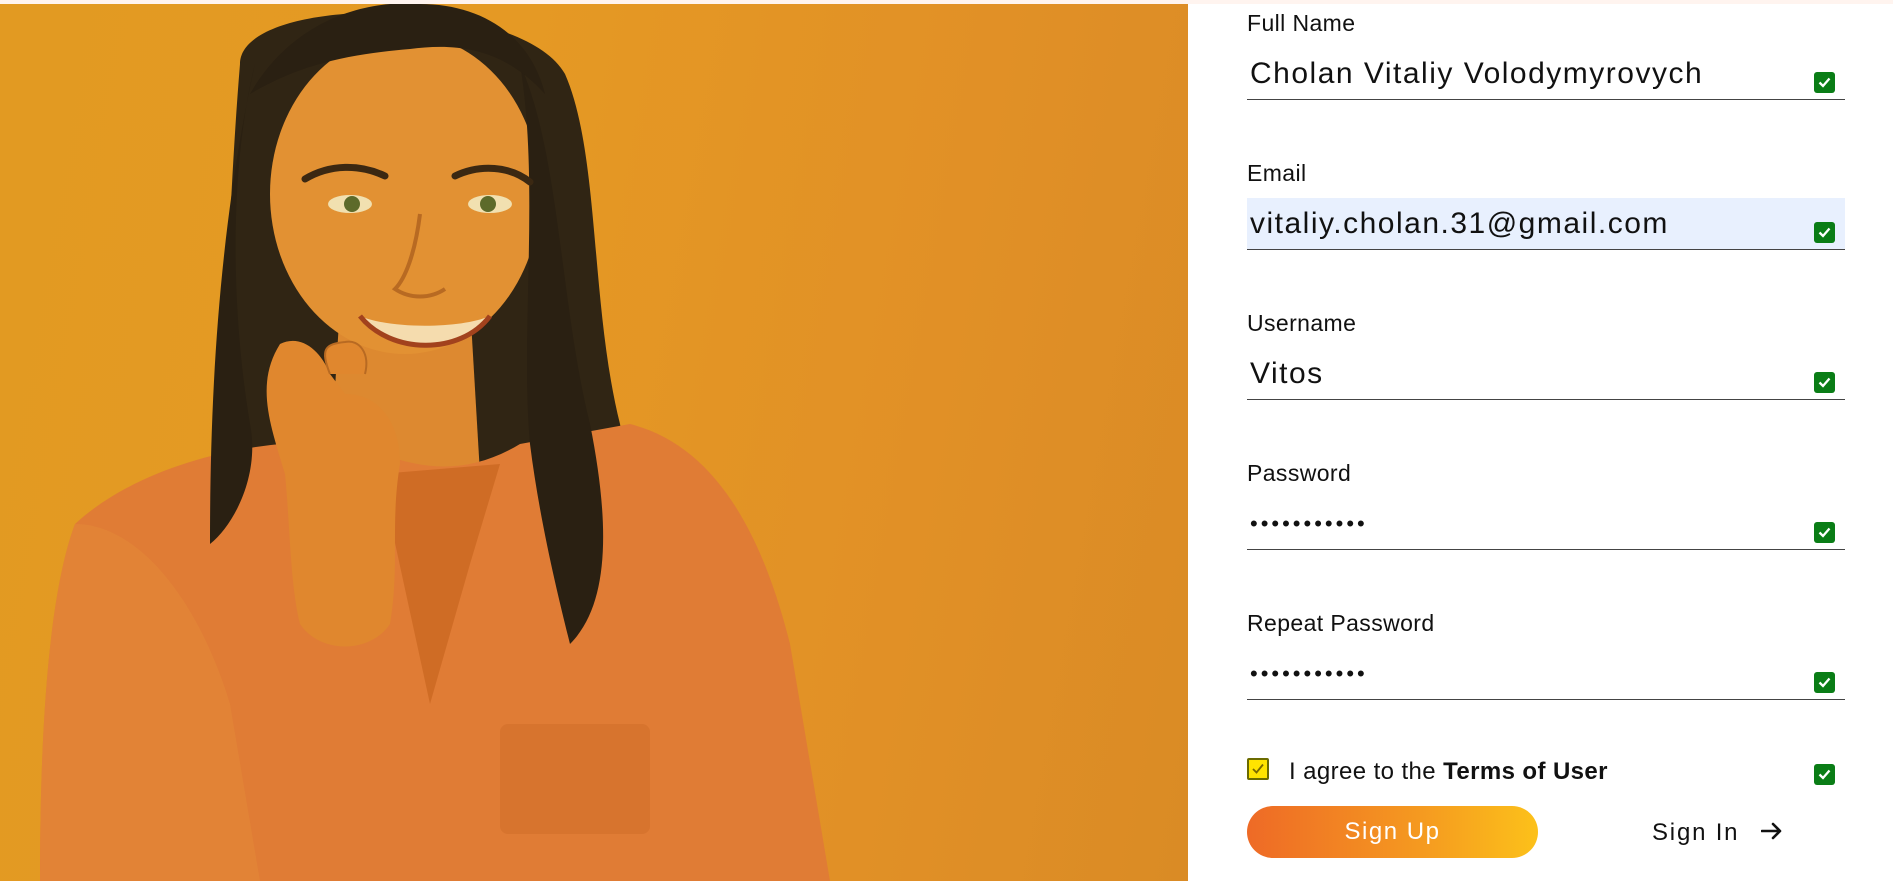 The image size is (1893, 881). I want to click on email-label: Email, so click(1277, 173).